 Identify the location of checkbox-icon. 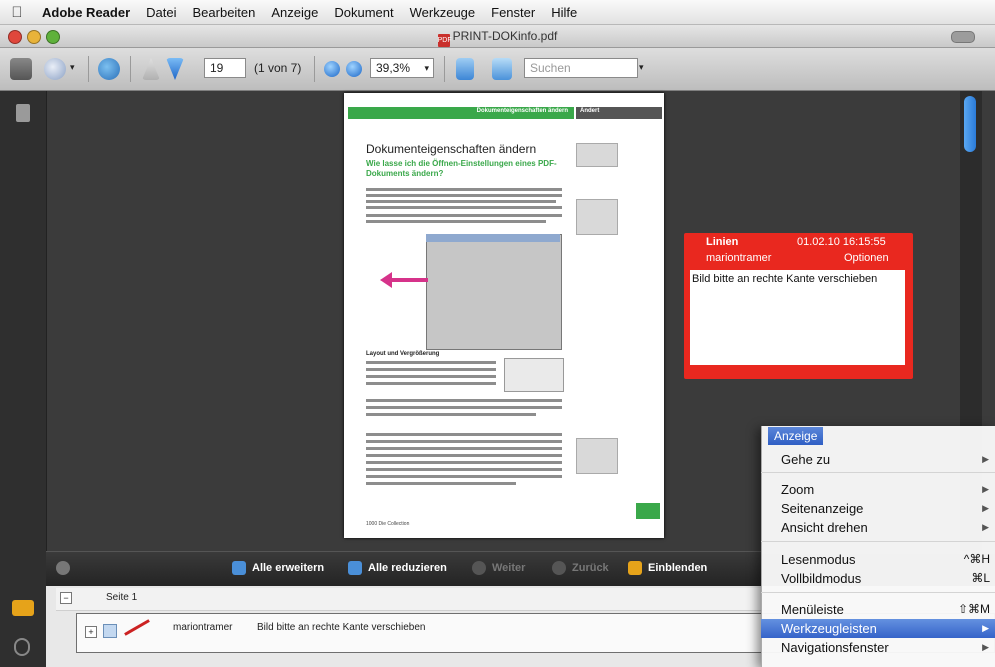
(110, 631).